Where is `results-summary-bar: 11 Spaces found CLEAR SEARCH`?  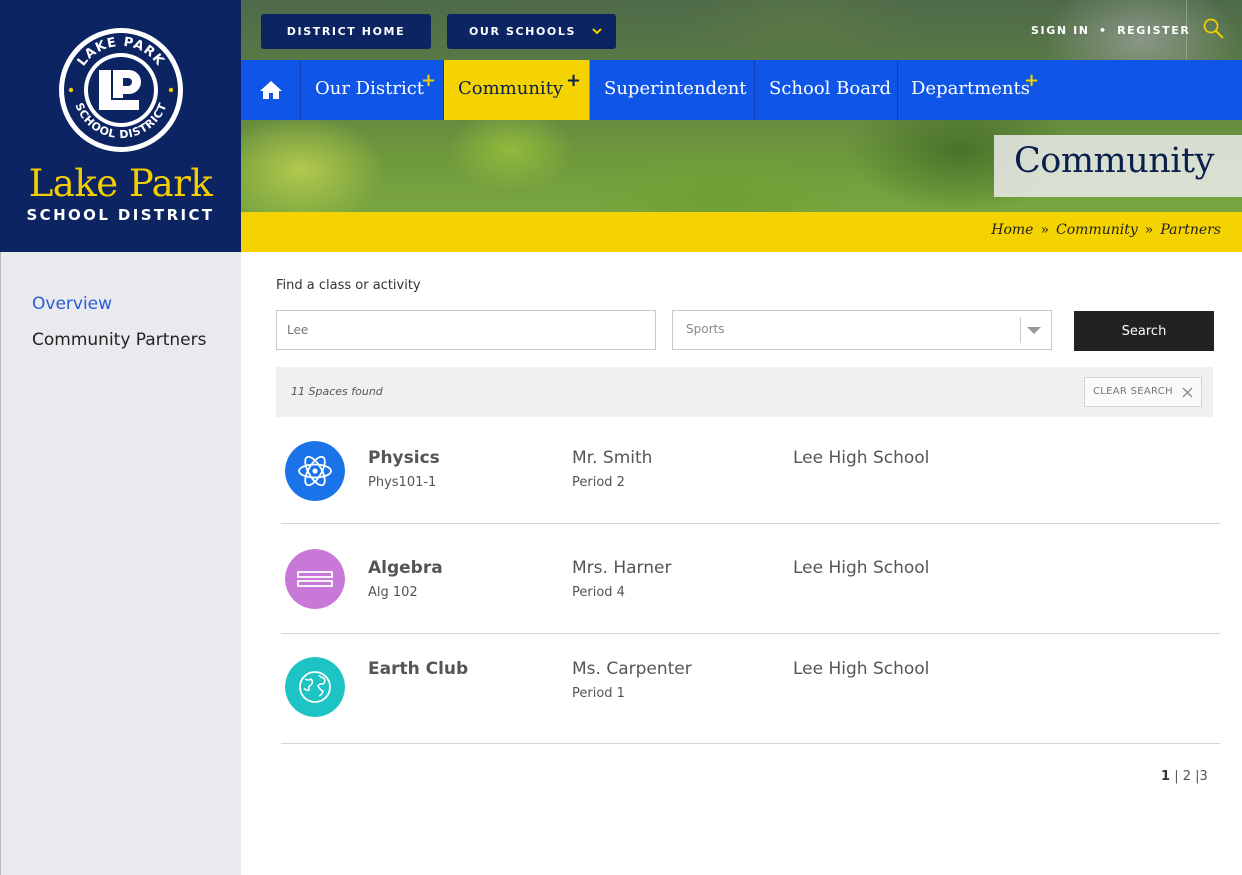
results-summary-bar: 11 Spaces found CLEAR SEARCH is located at coordinates (744, 392).